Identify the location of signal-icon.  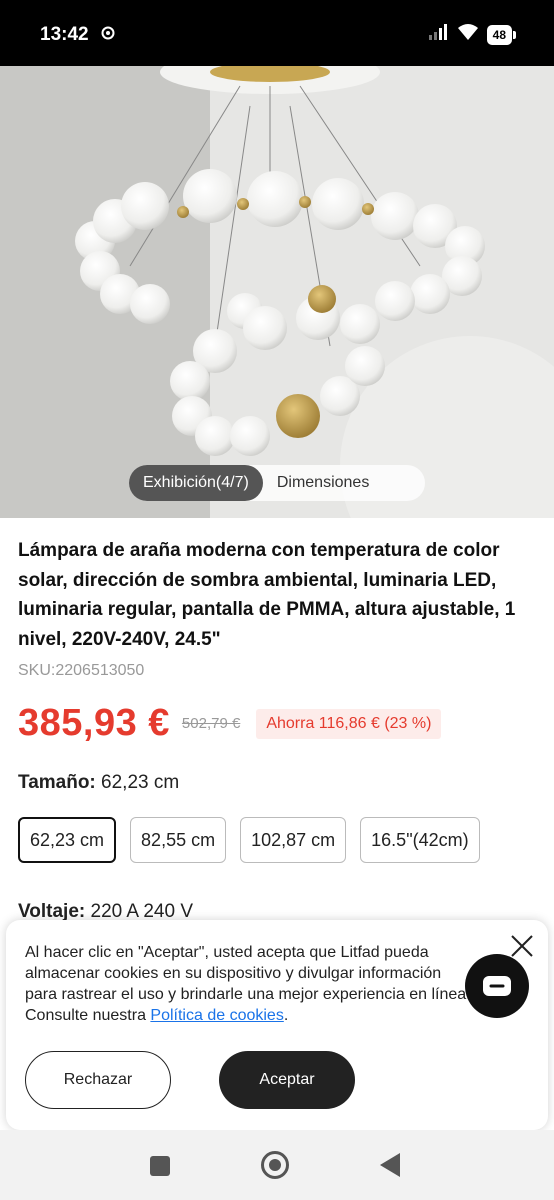
(438, 34).